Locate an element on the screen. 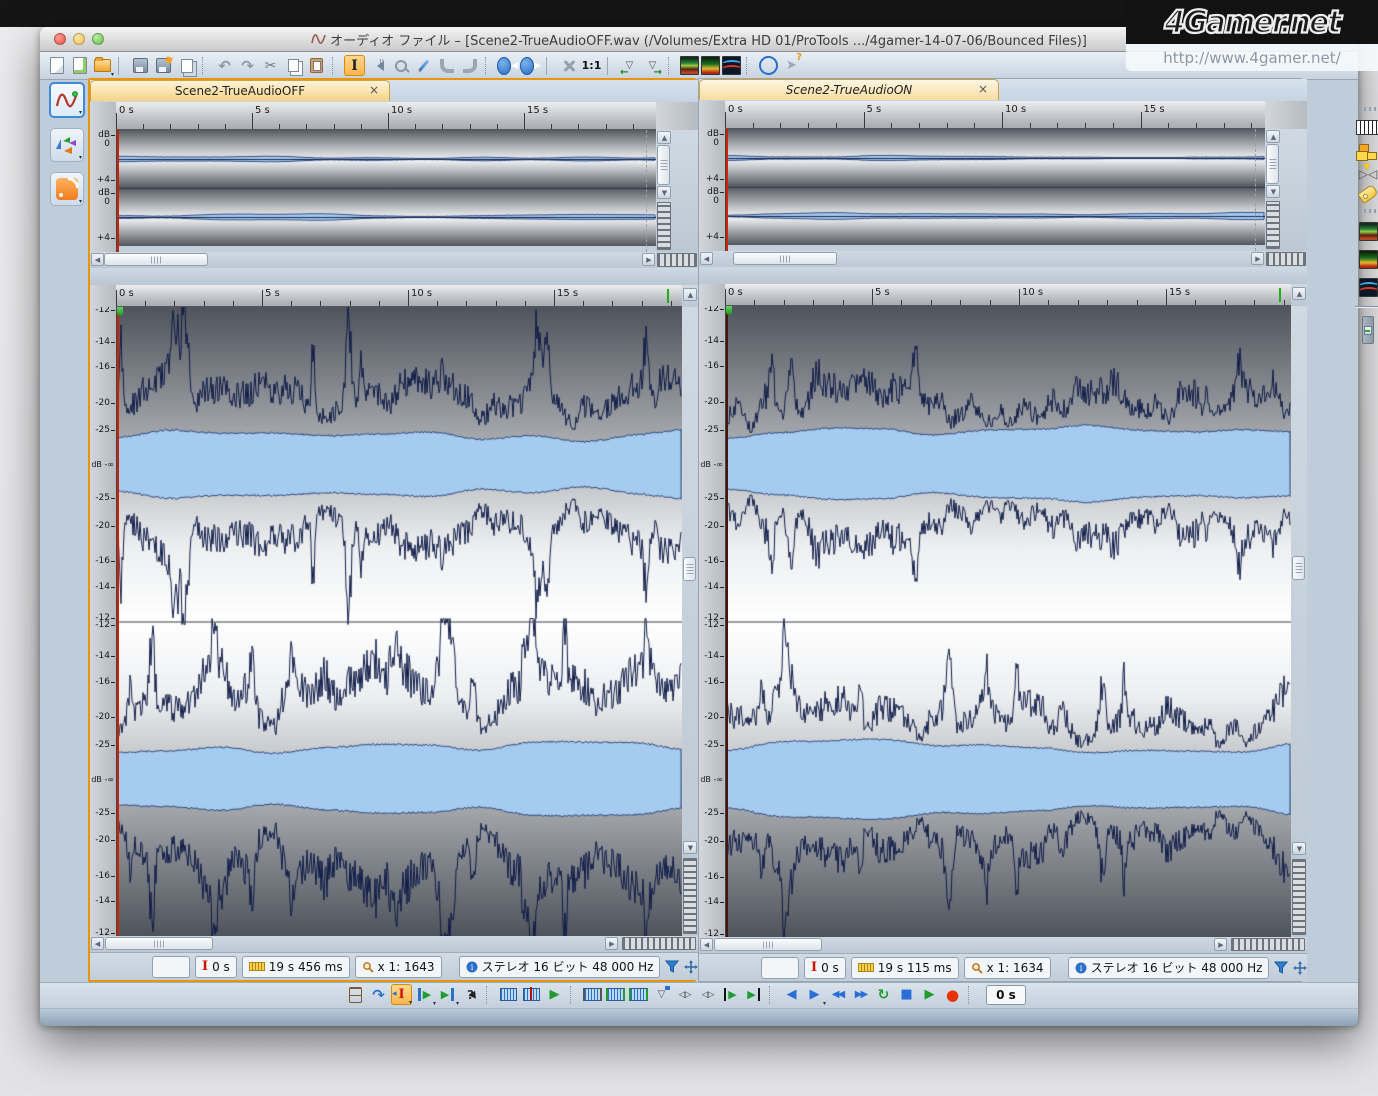 Image resolution: width=1378 pixels, height=1096 pixels. paste-icon is located at coordinates (316, 65).